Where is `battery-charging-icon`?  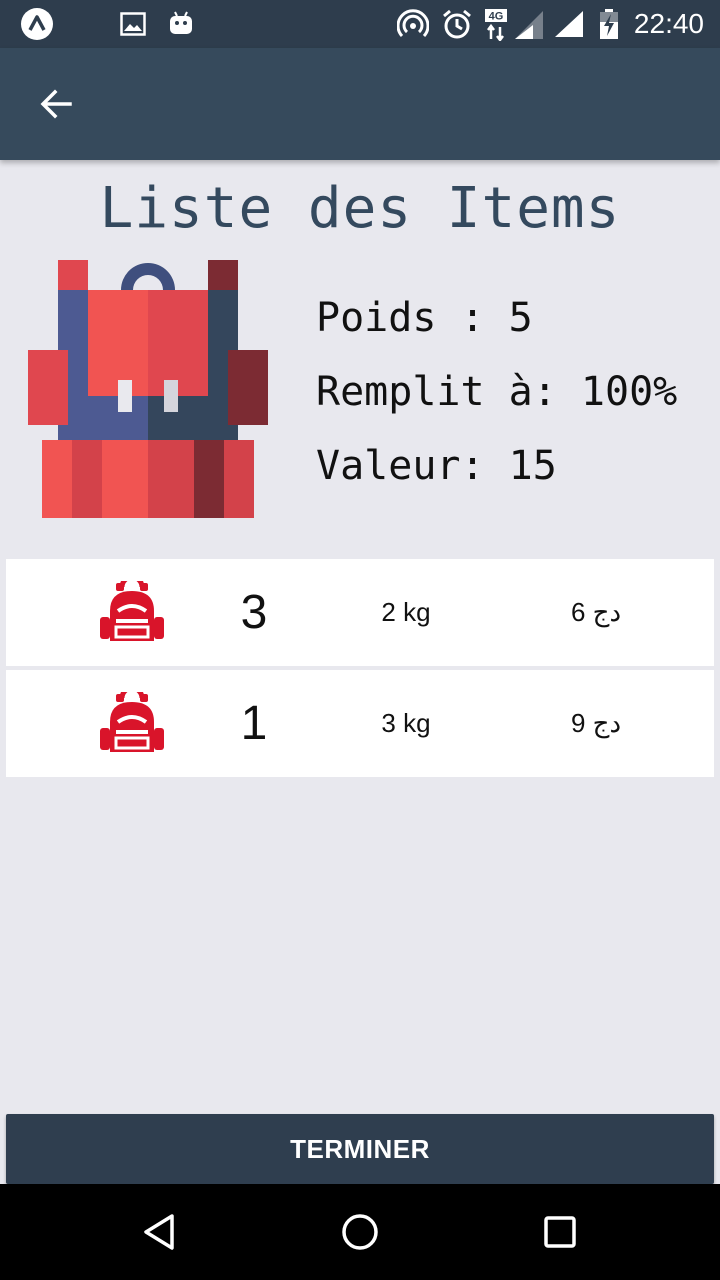
battery-charging-icon is located at coordinates (609, 24).